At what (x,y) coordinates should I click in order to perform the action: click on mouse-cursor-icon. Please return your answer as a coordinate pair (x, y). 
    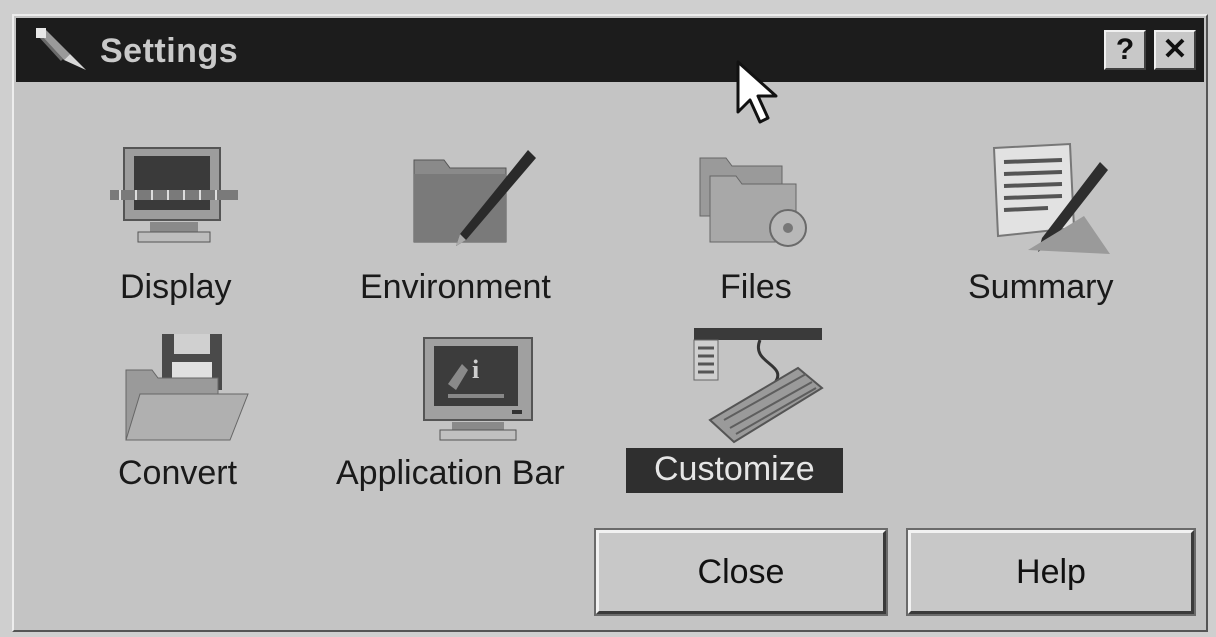
    Looking at the image, I should click on (757, 92).